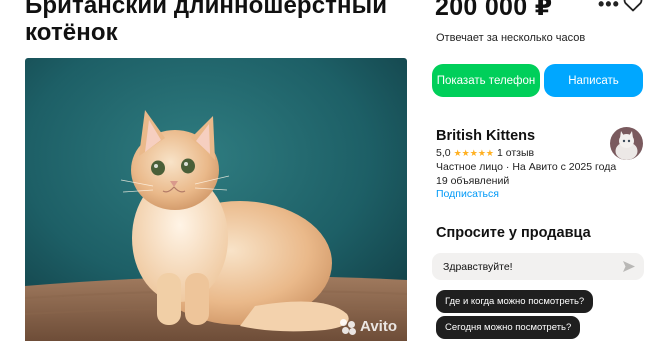 This screenshot has width=656, height=341. What do you see at coordinates (467, 194) in the screenshot?
I see `subscribe-link: Подписаться` at bounding box center [467, 194].